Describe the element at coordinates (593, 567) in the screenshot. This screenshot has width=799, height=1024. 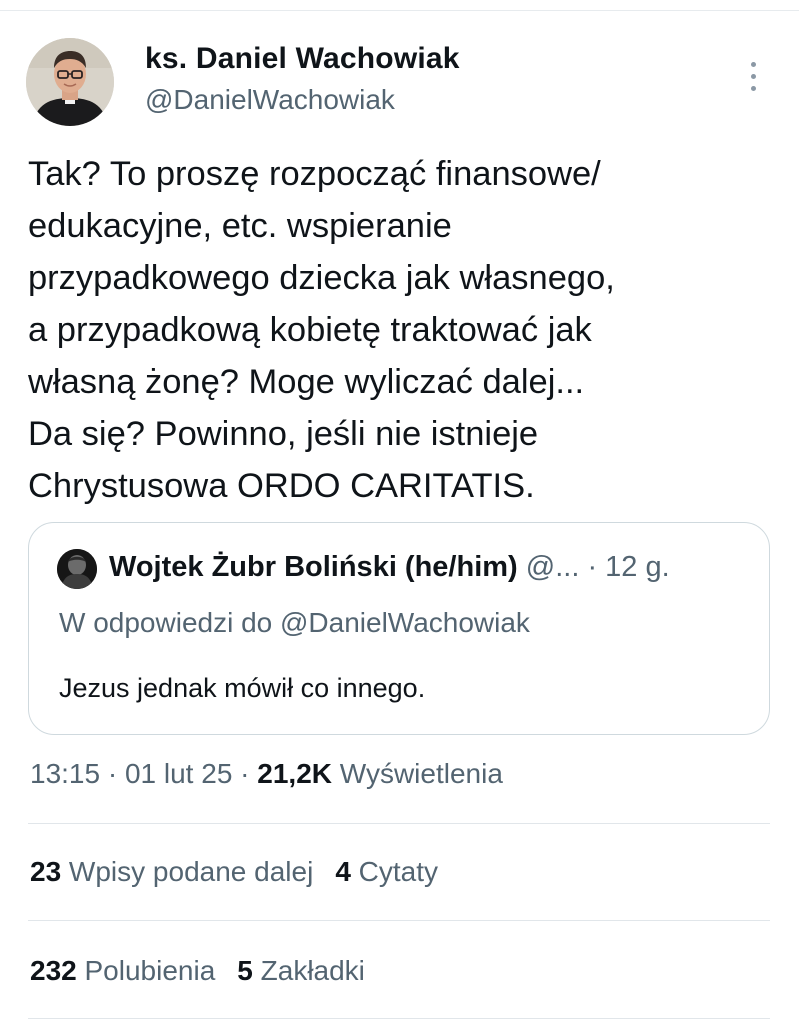
I see `quoted-tweet-meta: @... · 12 g.` at that location.